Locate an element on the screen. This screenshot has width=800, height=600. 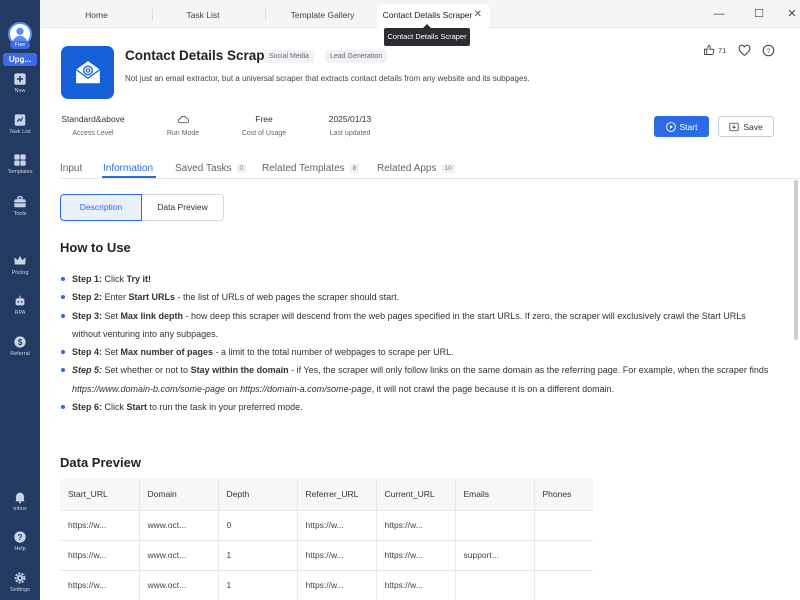
sidebar-item-new: New is located at coordinates (20, 83).